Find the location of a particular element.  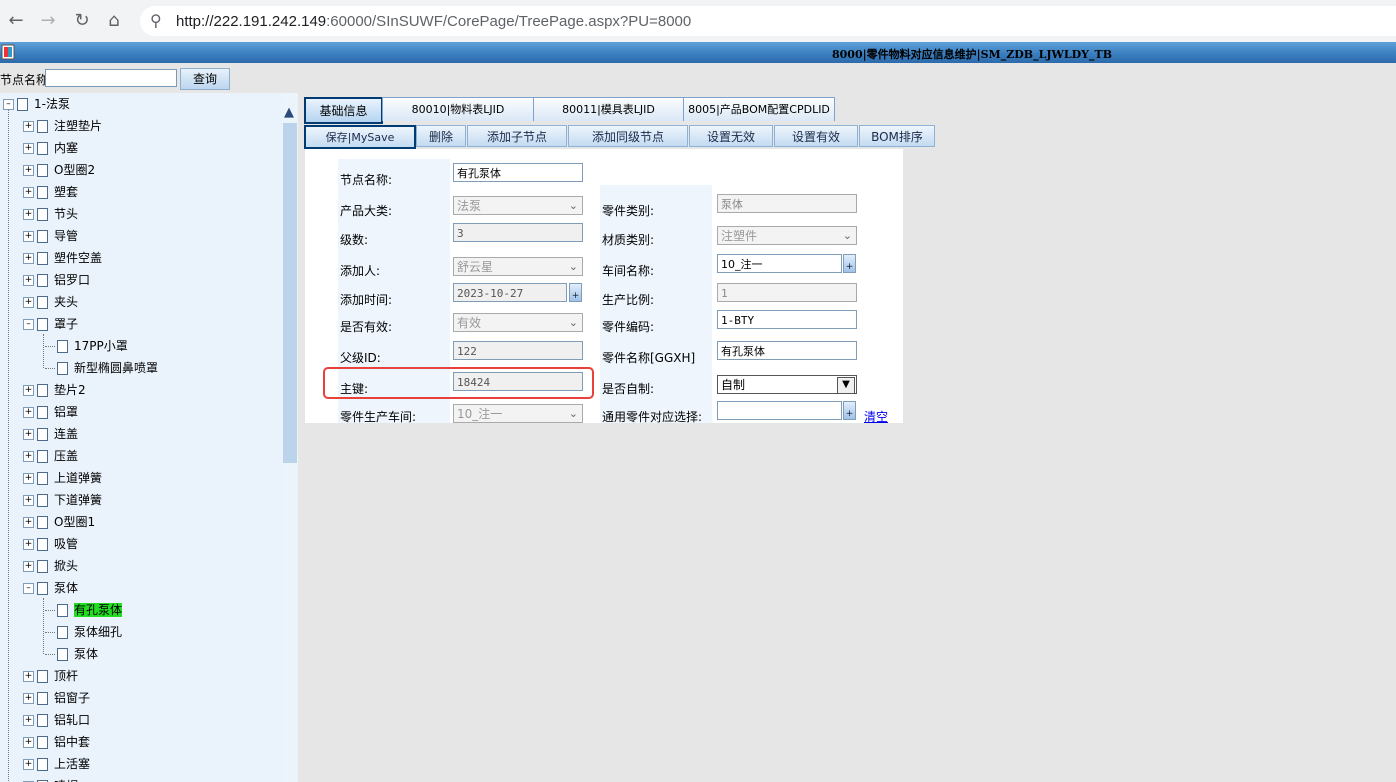

tree-node: + 铝轧口 is located at coordinates (56, 720).